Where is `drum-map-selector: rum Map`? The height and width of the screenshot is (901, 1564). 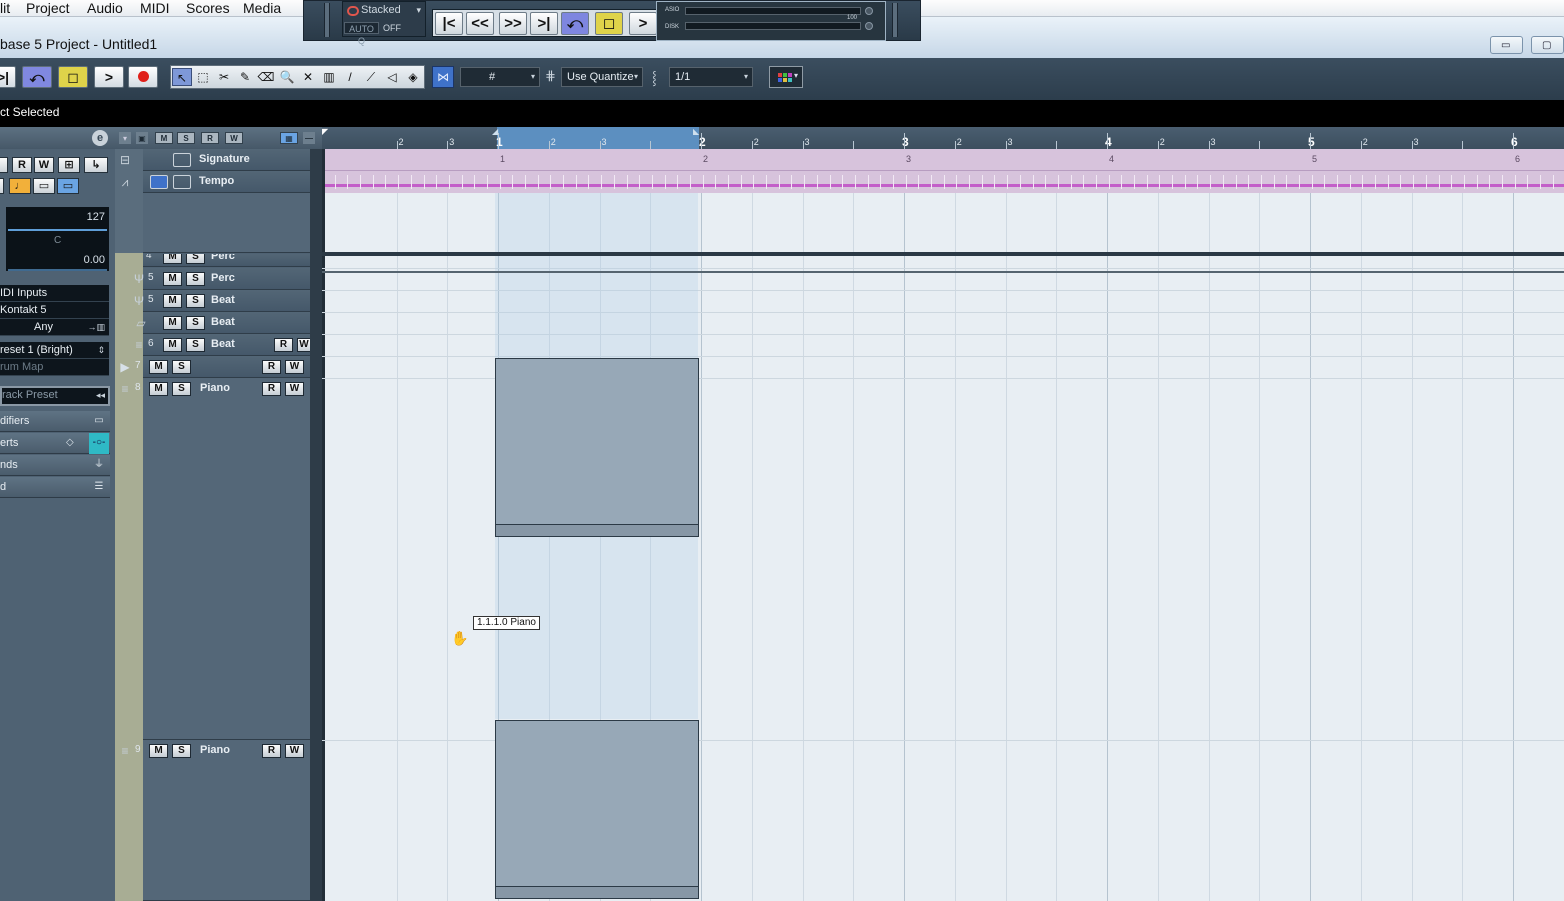
drum-map-selector: rum Map is located at coordinates (54, 367).